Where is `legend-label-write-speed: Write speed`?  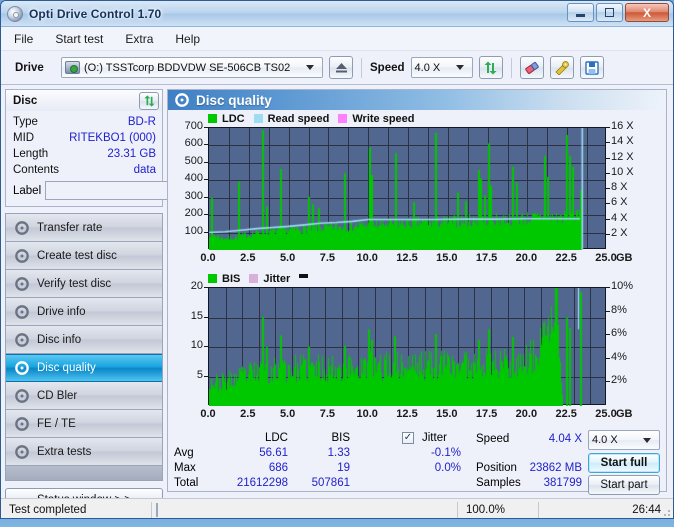 legend-label-write-speed: Write speed is located at coordinates (383, 118).